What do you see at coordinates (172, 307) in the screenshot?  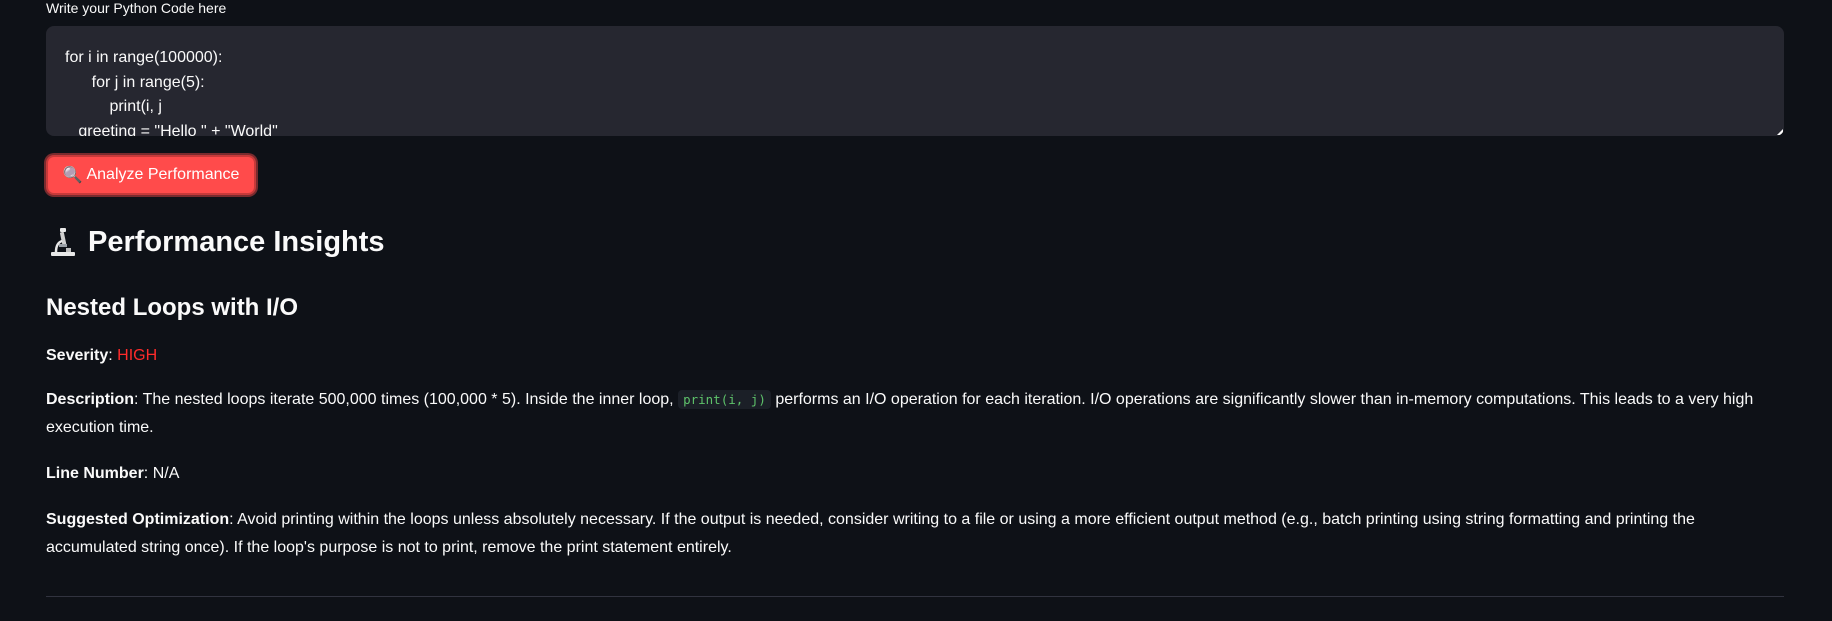 I see `issue-title: Nested Loops with I/O` at bounding box center [172, 307].